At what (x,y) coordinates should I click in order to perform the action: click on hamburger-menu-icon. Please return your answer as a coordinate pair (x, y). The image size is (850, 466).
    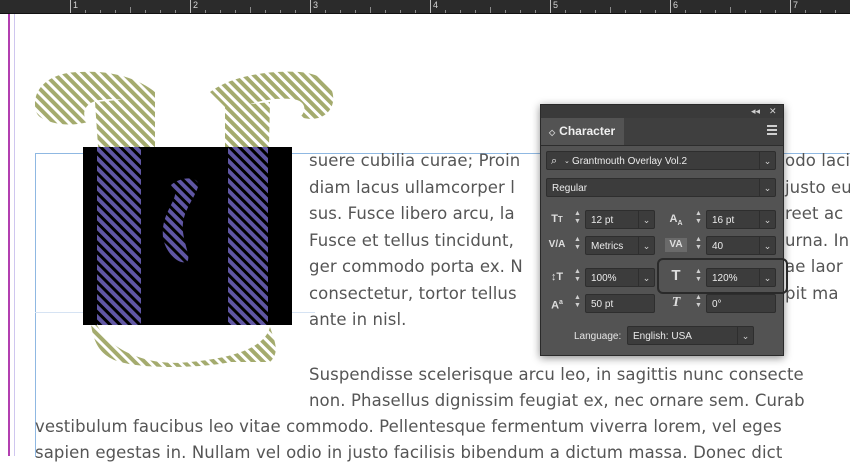
    Looking at the image, I should click on (772, 131).